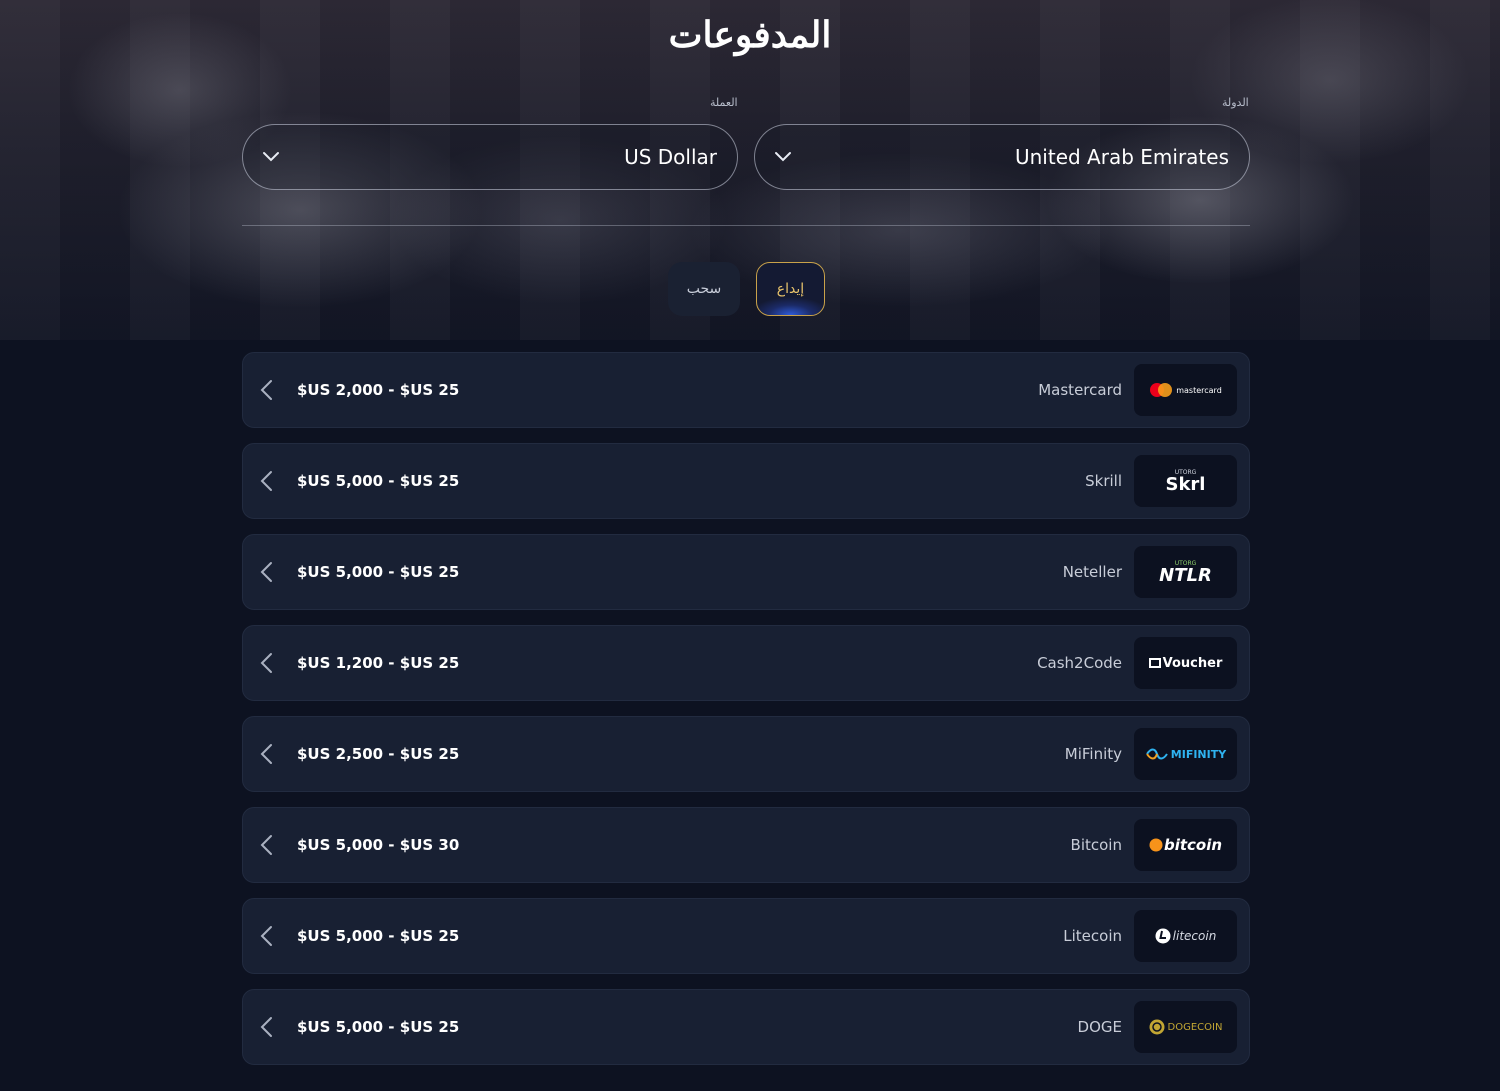  Describe the element at coordinates (1185, 936) in the screenshot. I see `litecoin-logo: litecoin` at that location.